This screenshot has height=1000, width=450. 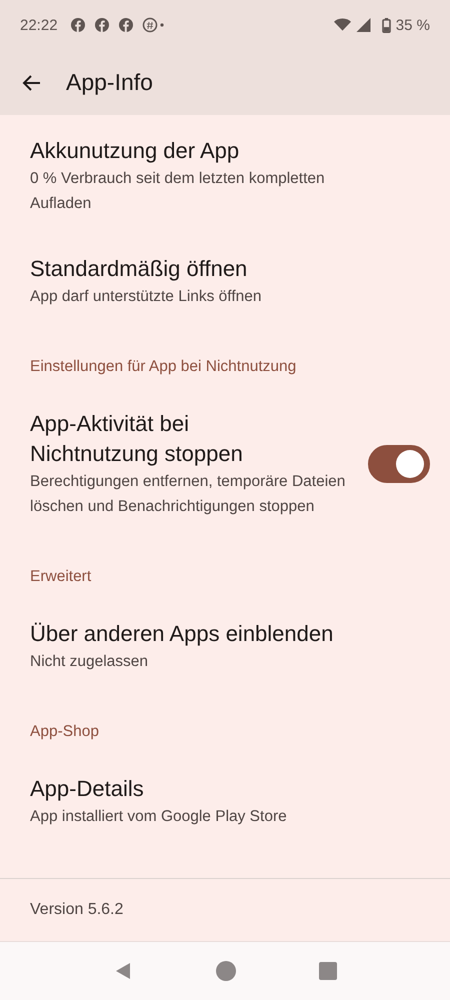 What do you see at coordinates (327, 971) in the screenshot?
I see `recents-nav-icon` at bounding box center [327, 971].